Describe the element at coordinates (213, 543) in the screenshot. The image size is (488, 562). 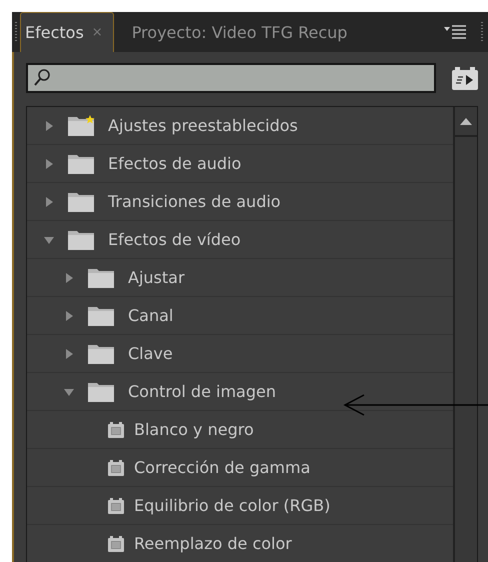
I see `tree-item-label: Reemplazo de color` at that location.